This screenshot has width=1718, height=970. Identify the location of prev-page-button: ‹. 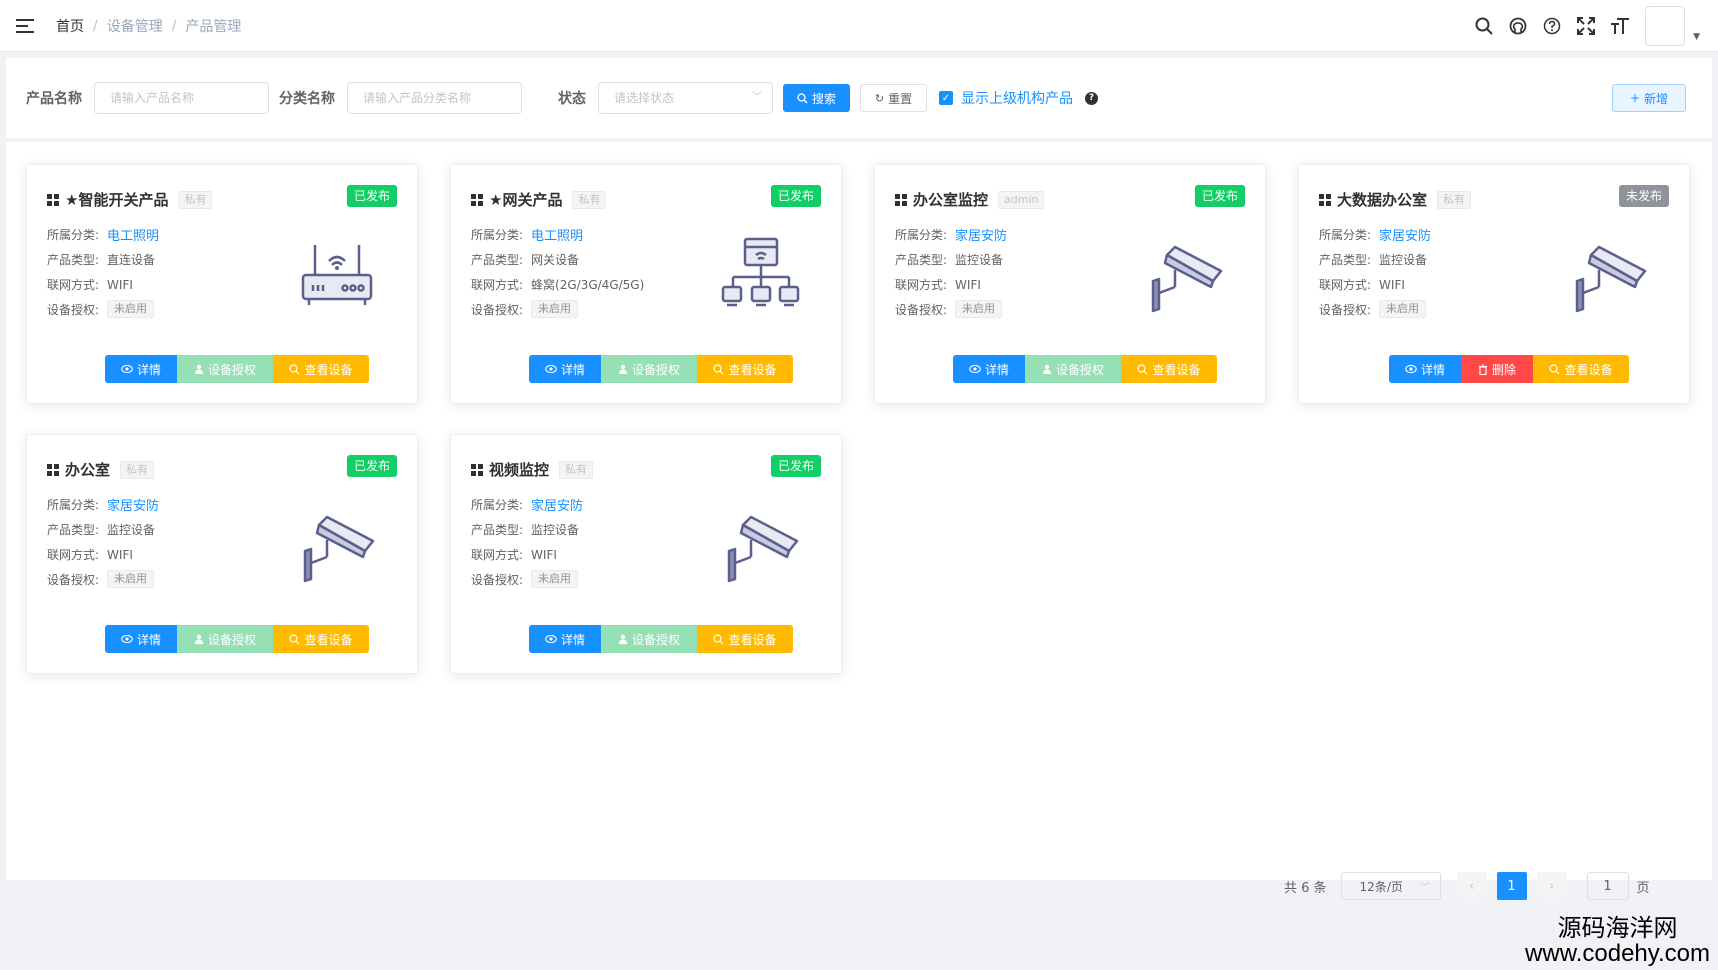
(1471, 886).